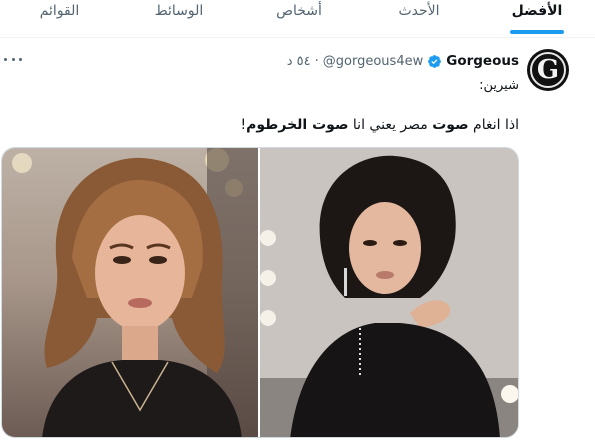 This screenshot has height=446, width=595. I want to click on tweet-header: Gorgeous @gorgeous4ew · ٥٤ د, so click(403, 61).